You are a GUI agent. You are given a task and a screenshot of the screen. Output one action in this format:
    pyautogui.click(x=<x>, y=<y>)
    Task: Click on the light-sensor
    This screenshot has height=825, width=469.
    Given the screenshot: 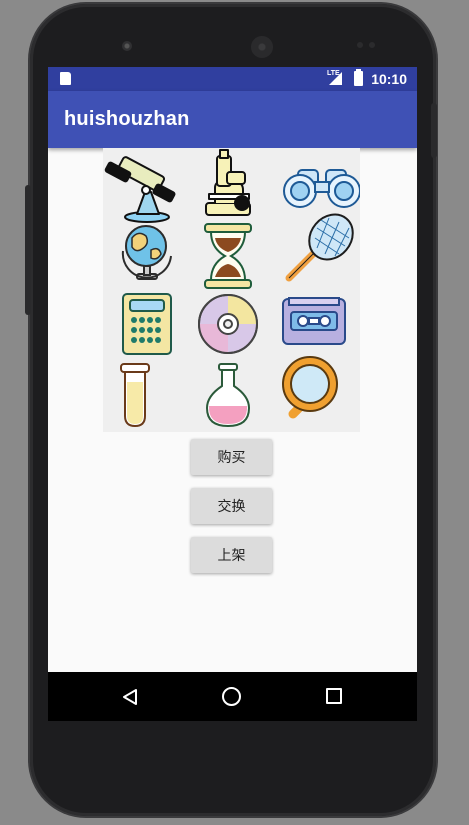 What is the action you would take?
    pyautogui.click(x=372, y=45)
    